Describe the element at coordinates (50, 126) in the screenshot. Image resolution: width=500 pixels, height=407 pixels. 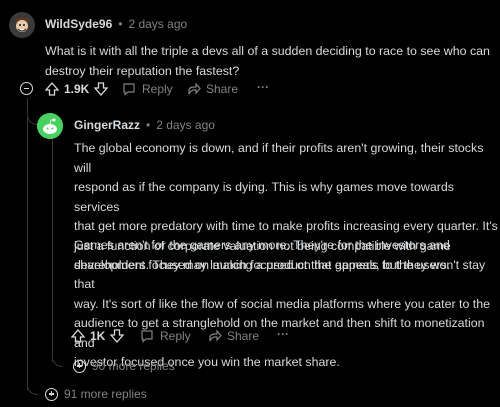
I see `reply-avatar` at that location.